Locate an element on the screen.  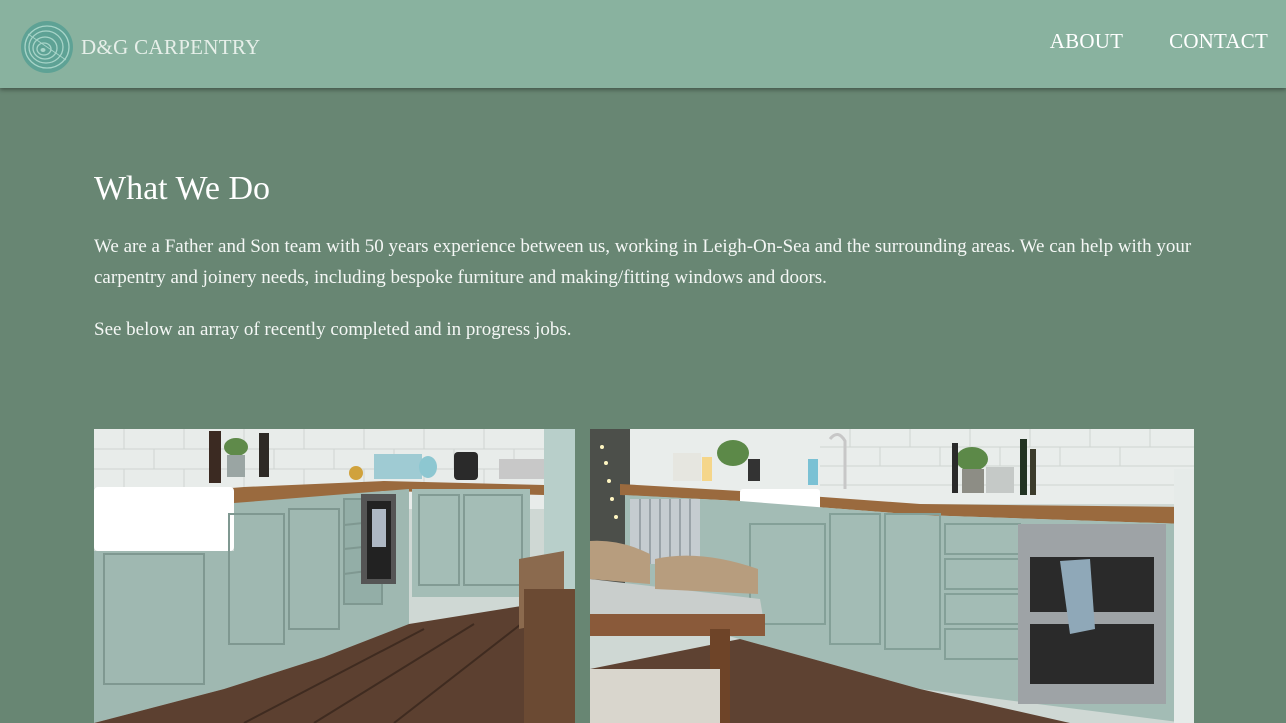
nav-about-link: ABOUT is located at coordinates (1086, 41).